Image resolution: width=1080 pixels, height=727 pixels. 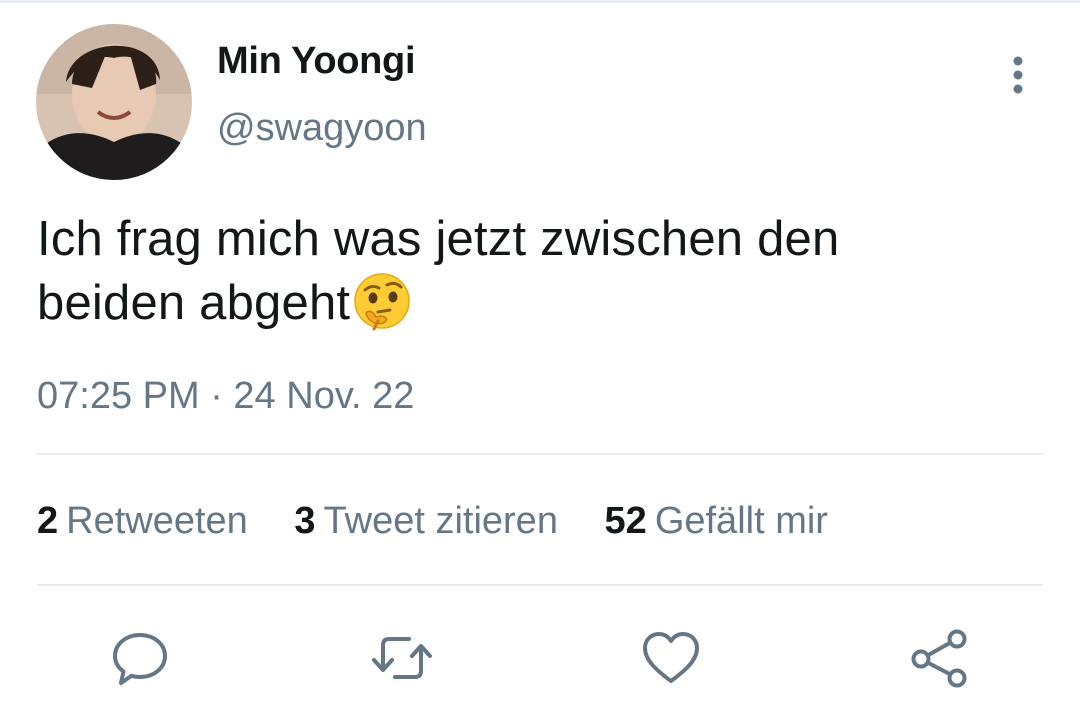 What do you see at coordinates (382, 301) in the screenshot?
I see `thinking-face-icon` at bounding box center [382, 301].